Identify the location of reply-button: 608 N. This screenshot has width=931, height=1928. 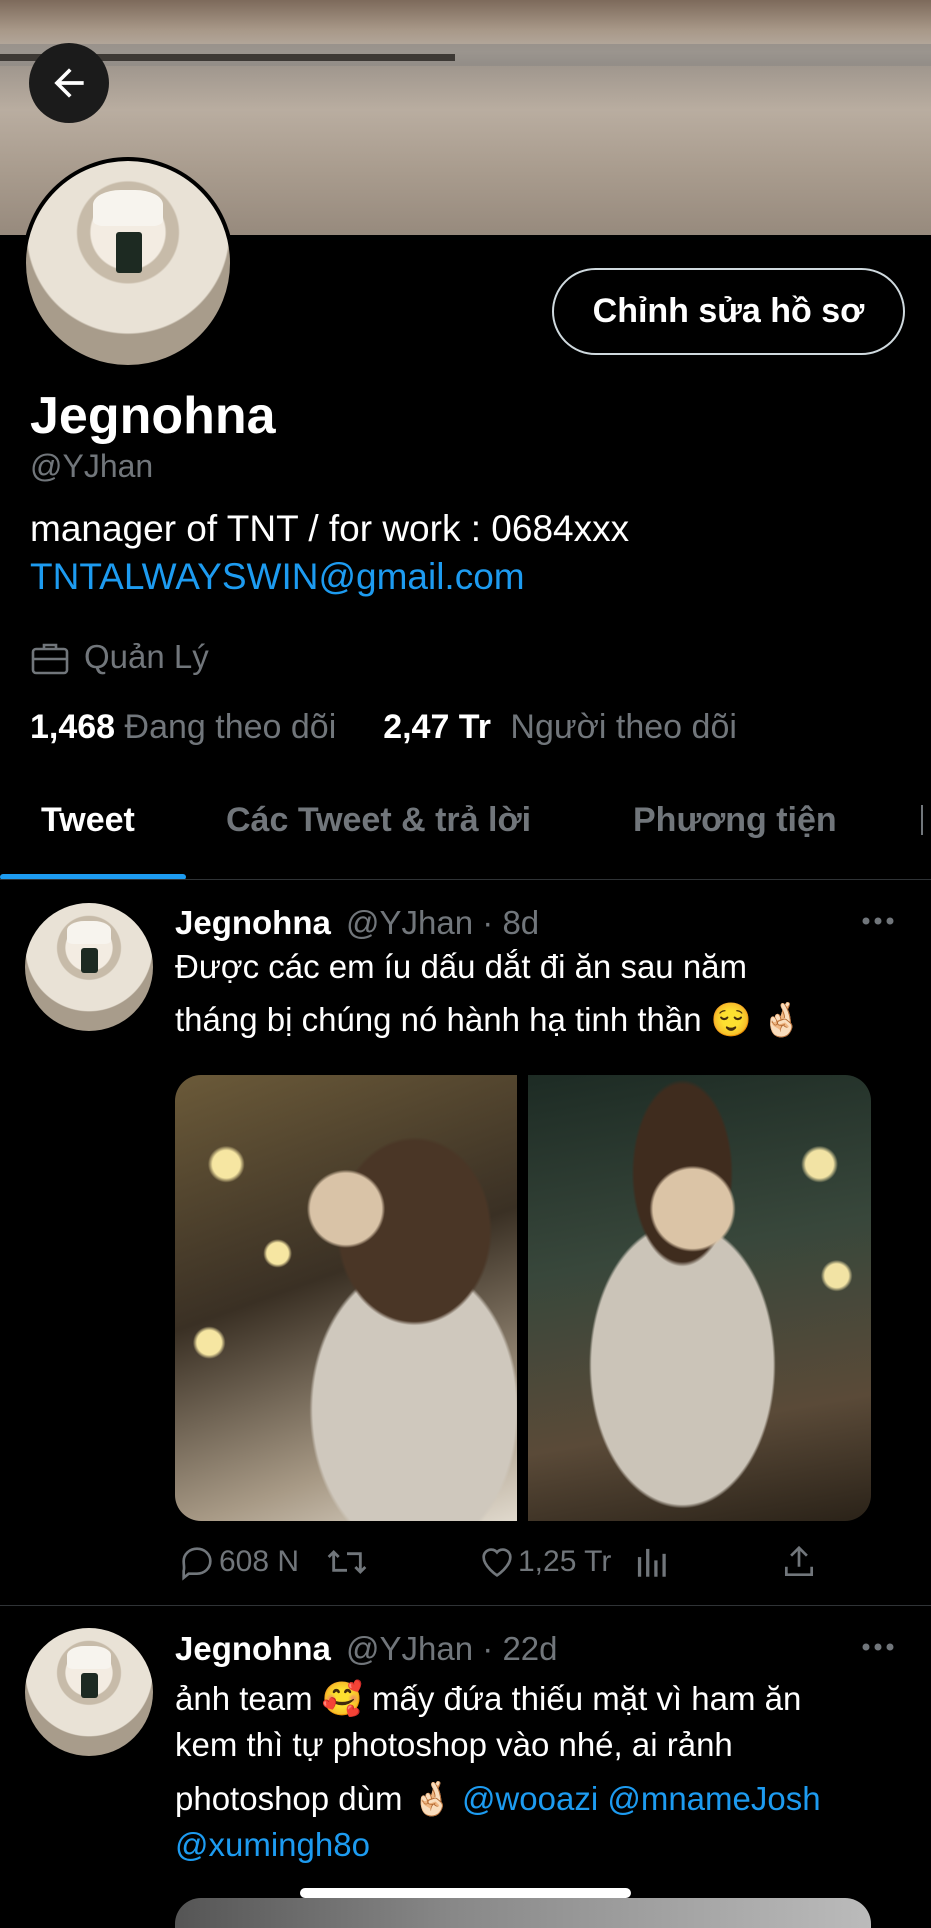
(238, 1562).